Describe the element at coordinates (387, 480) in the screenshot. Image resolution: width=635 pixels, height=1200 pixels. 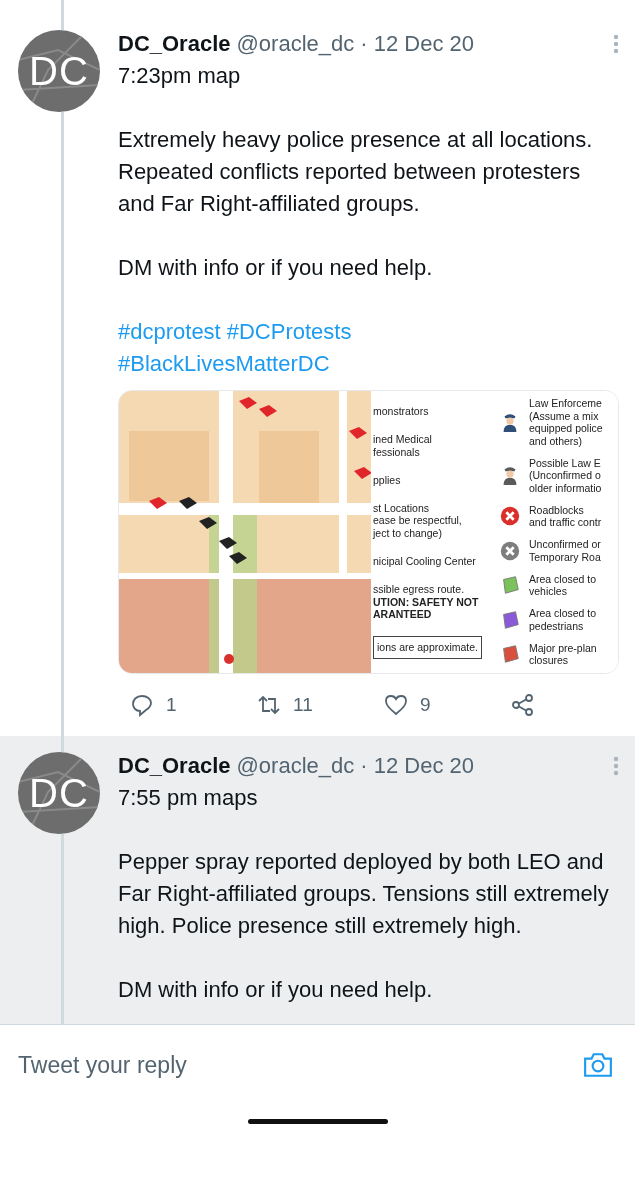
I see `legend-label: pplies` at that location.